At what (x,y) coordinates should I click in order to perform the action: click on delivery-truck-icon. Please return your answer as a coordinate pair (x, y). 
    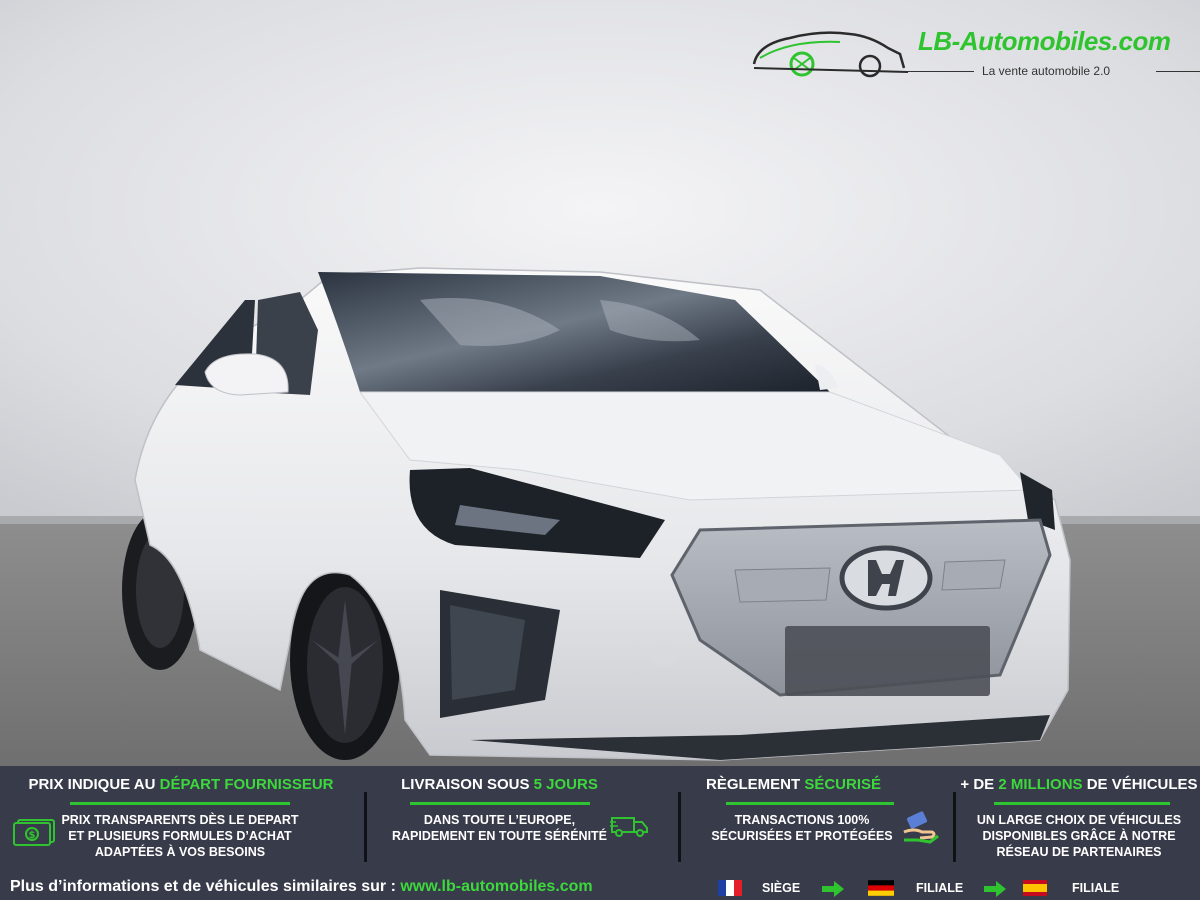
    Looking at the image, I should click on (629, 827).